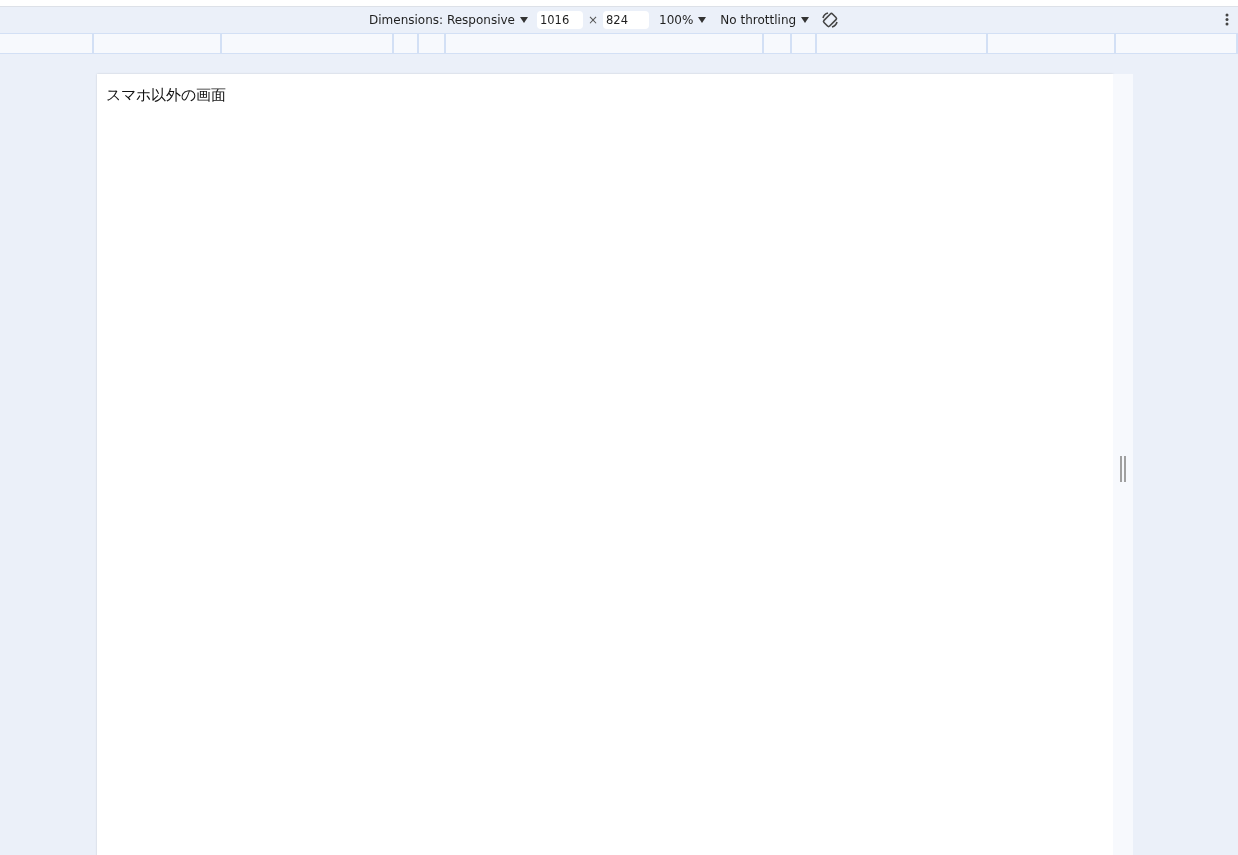 The width and height of the screenshot is (1238, 855). Describe the element at coordinates (1123, 469) in the screenshot. I see `resize-handle-icon` at that location.